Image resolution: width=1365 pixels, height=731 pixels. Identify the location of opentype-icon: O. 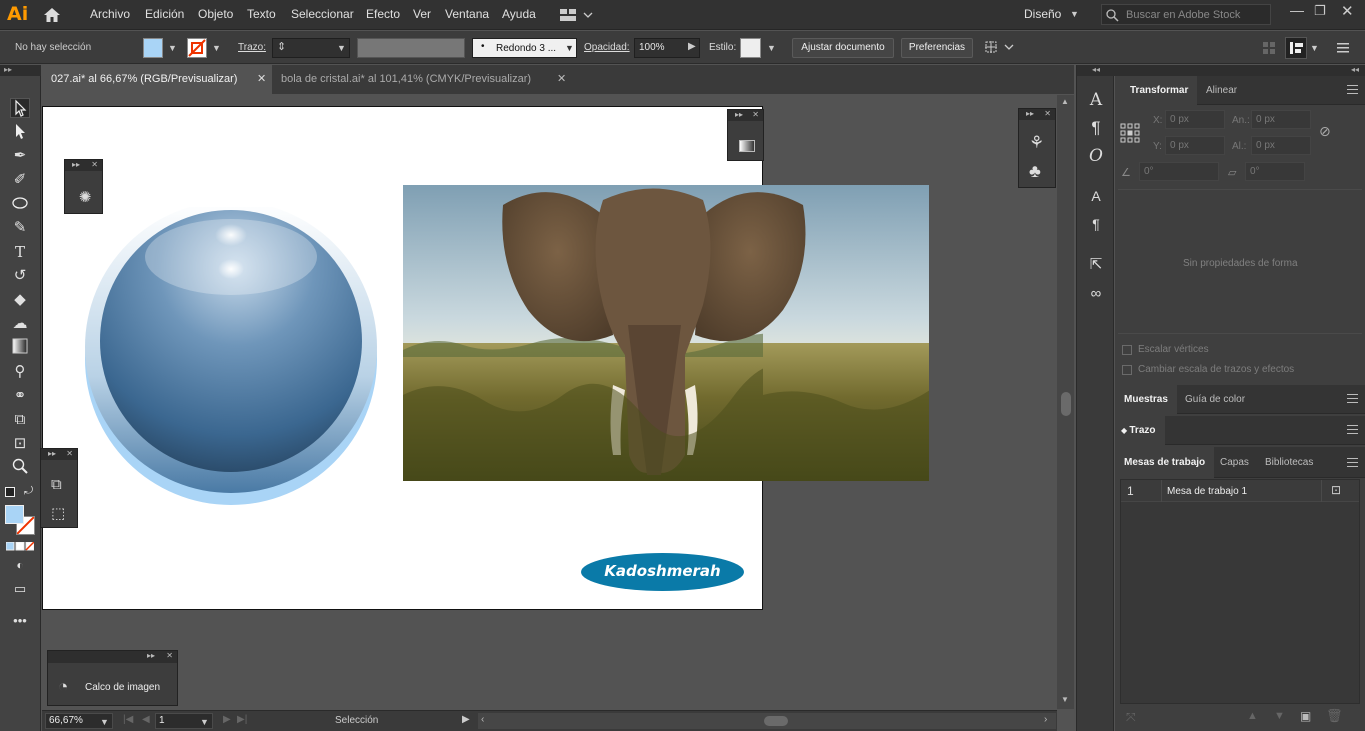
(1096, 156).